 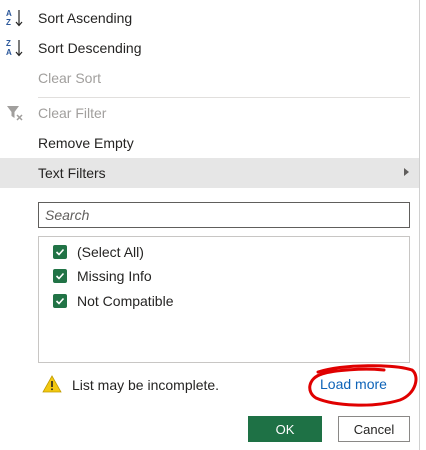 I want to click on sort-descending-item: Z A Sort Descending, so click(x=209, y=48).